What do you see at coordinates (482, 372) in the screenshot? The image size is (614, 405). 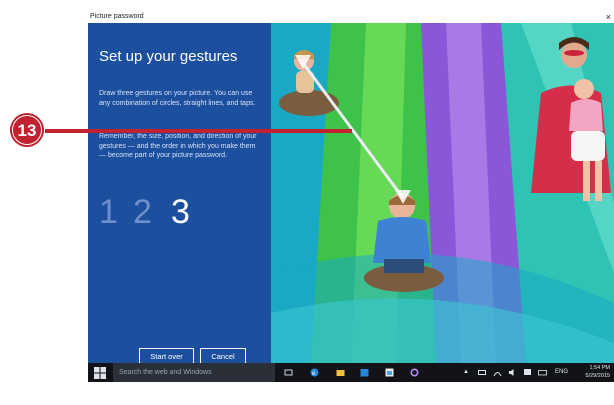 I see `battery-icon` at bounding box center [482, 372].